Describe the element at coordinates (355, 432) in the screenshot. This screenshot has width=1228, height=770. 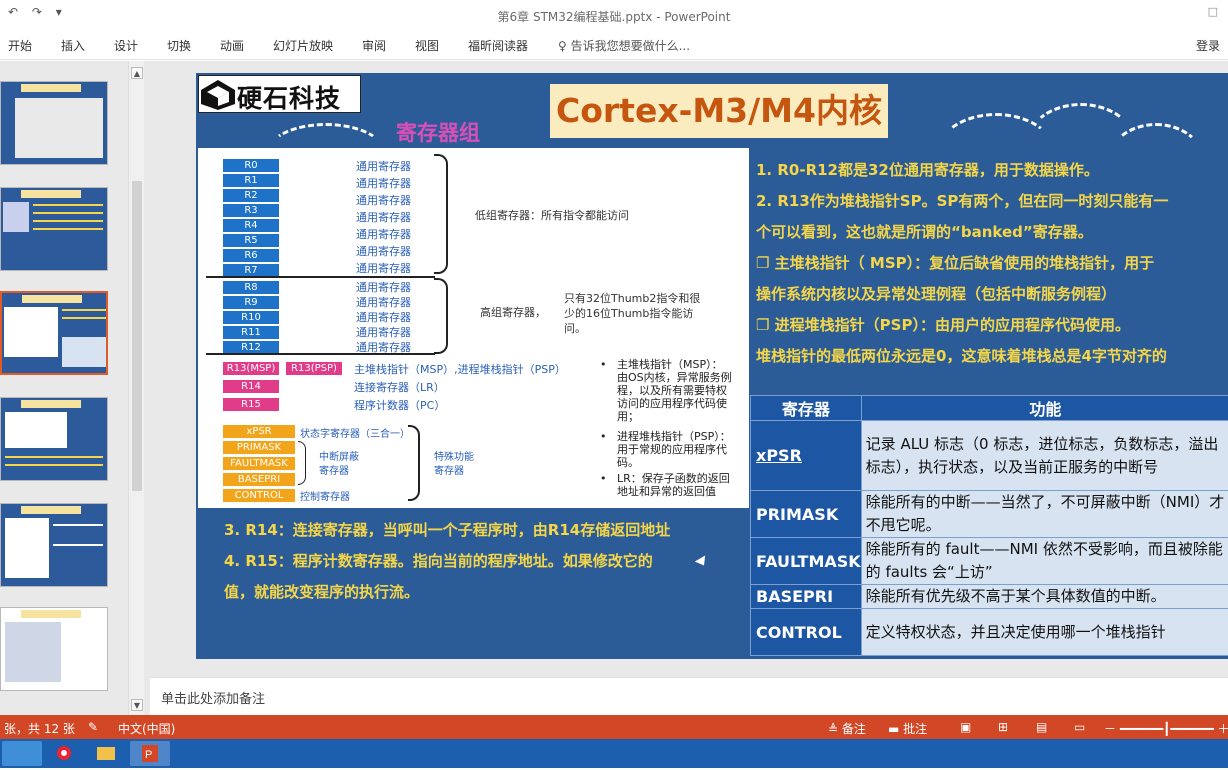
I see `xpsr-label: 状态字寄存器（三合一）` at that location.